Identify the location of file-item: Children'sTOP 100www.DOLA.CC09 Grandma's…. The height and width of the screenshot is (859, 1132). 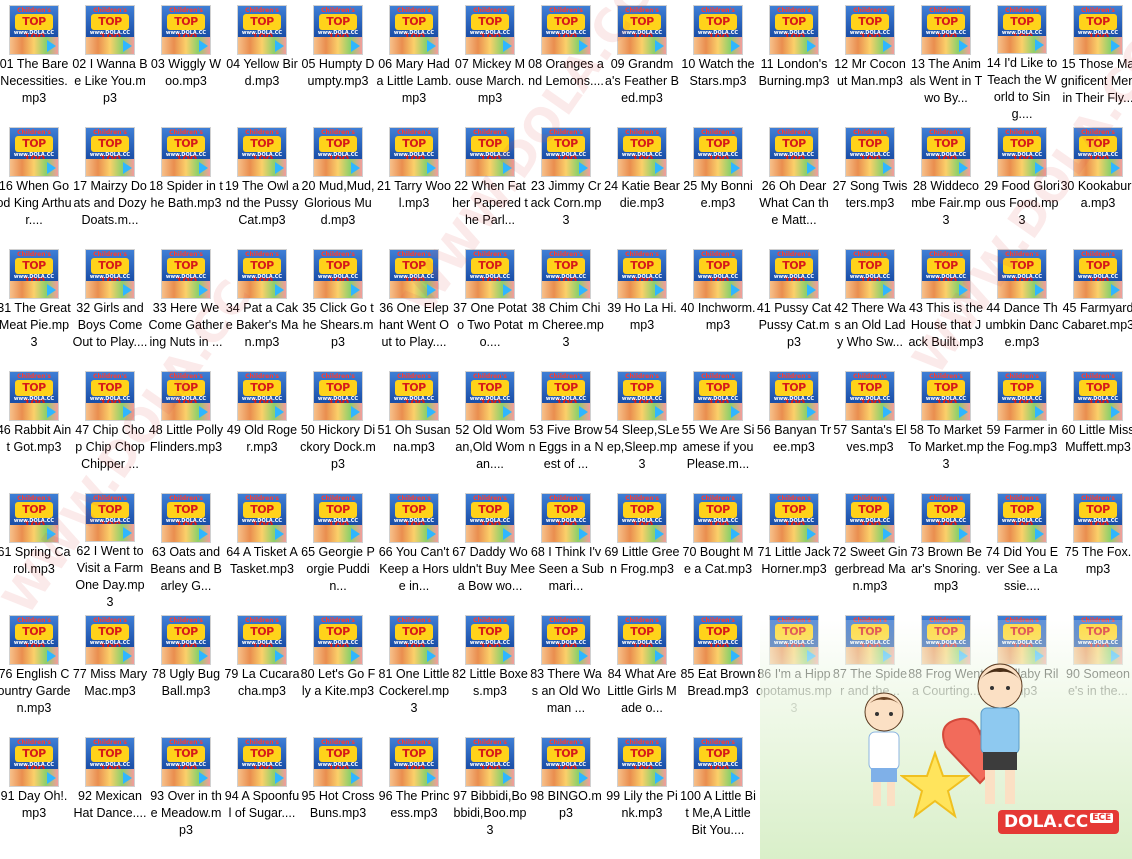
(642, 61).